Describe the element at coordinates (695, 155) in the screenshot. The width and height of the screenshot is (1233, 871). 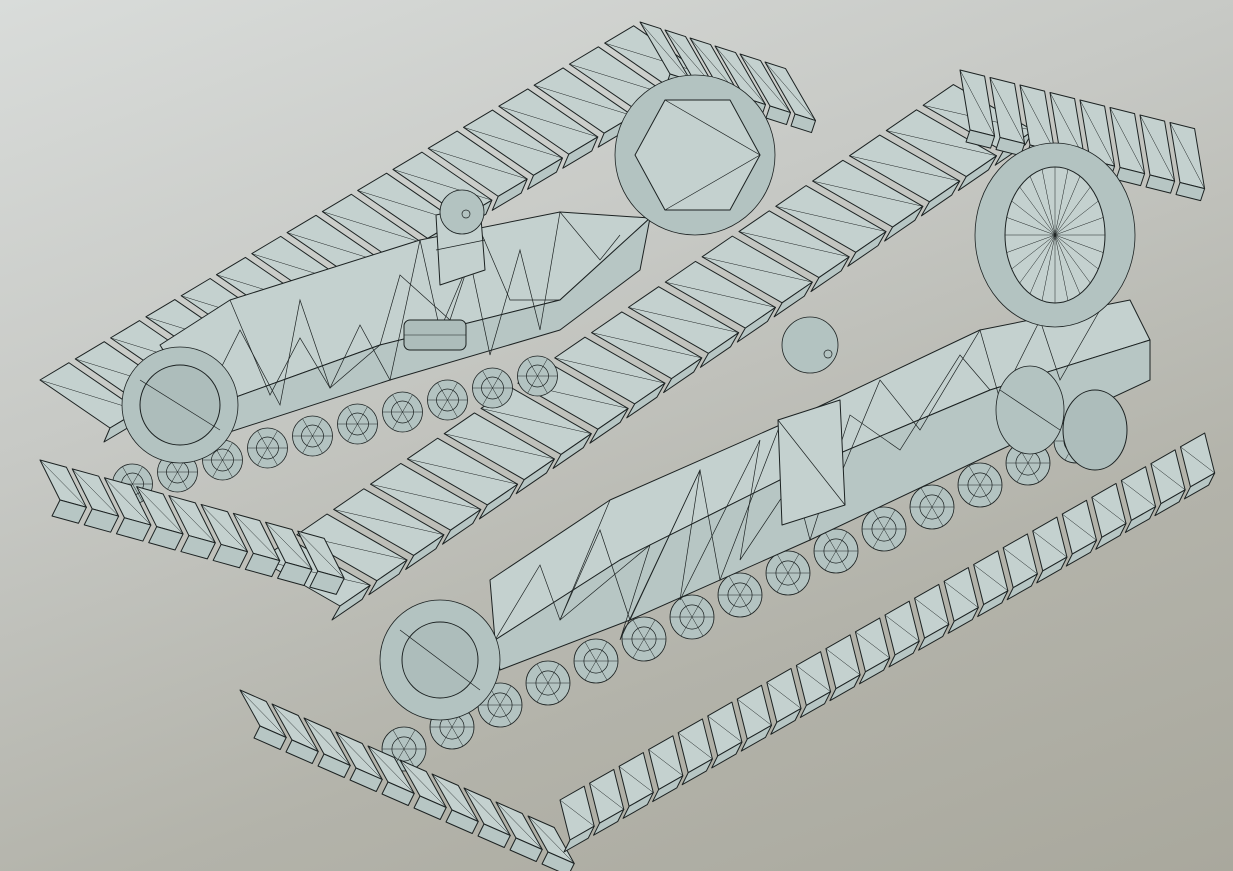
I see `left-sprocket` at that location.